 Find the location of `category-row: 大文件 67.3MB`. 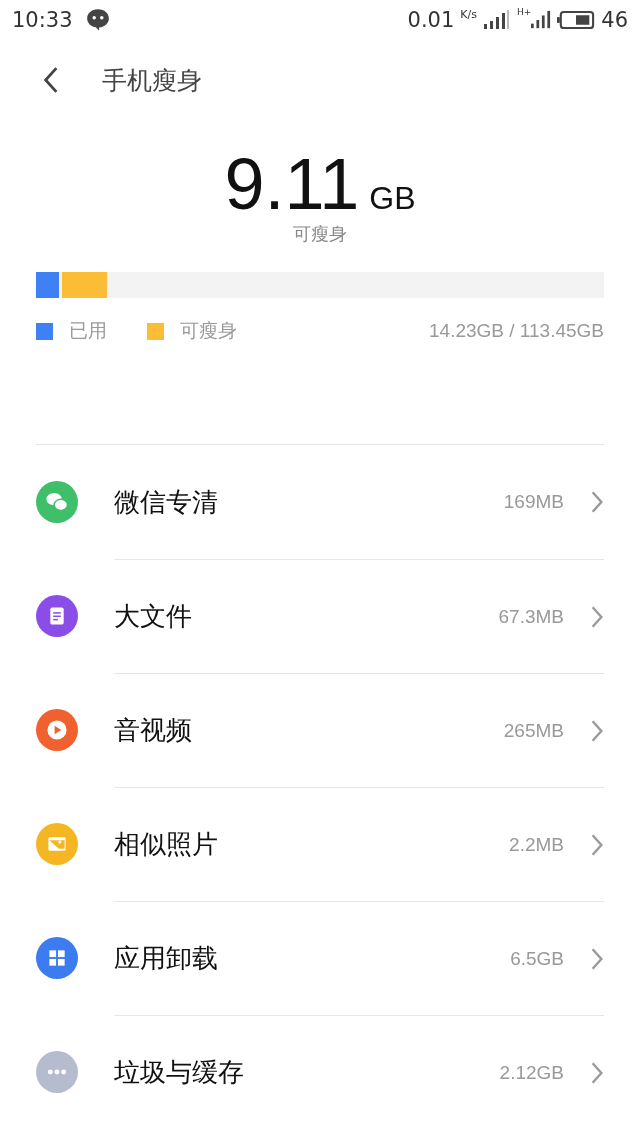

category-row: 大文件 67.3MB is located at coordinates (320, 616).